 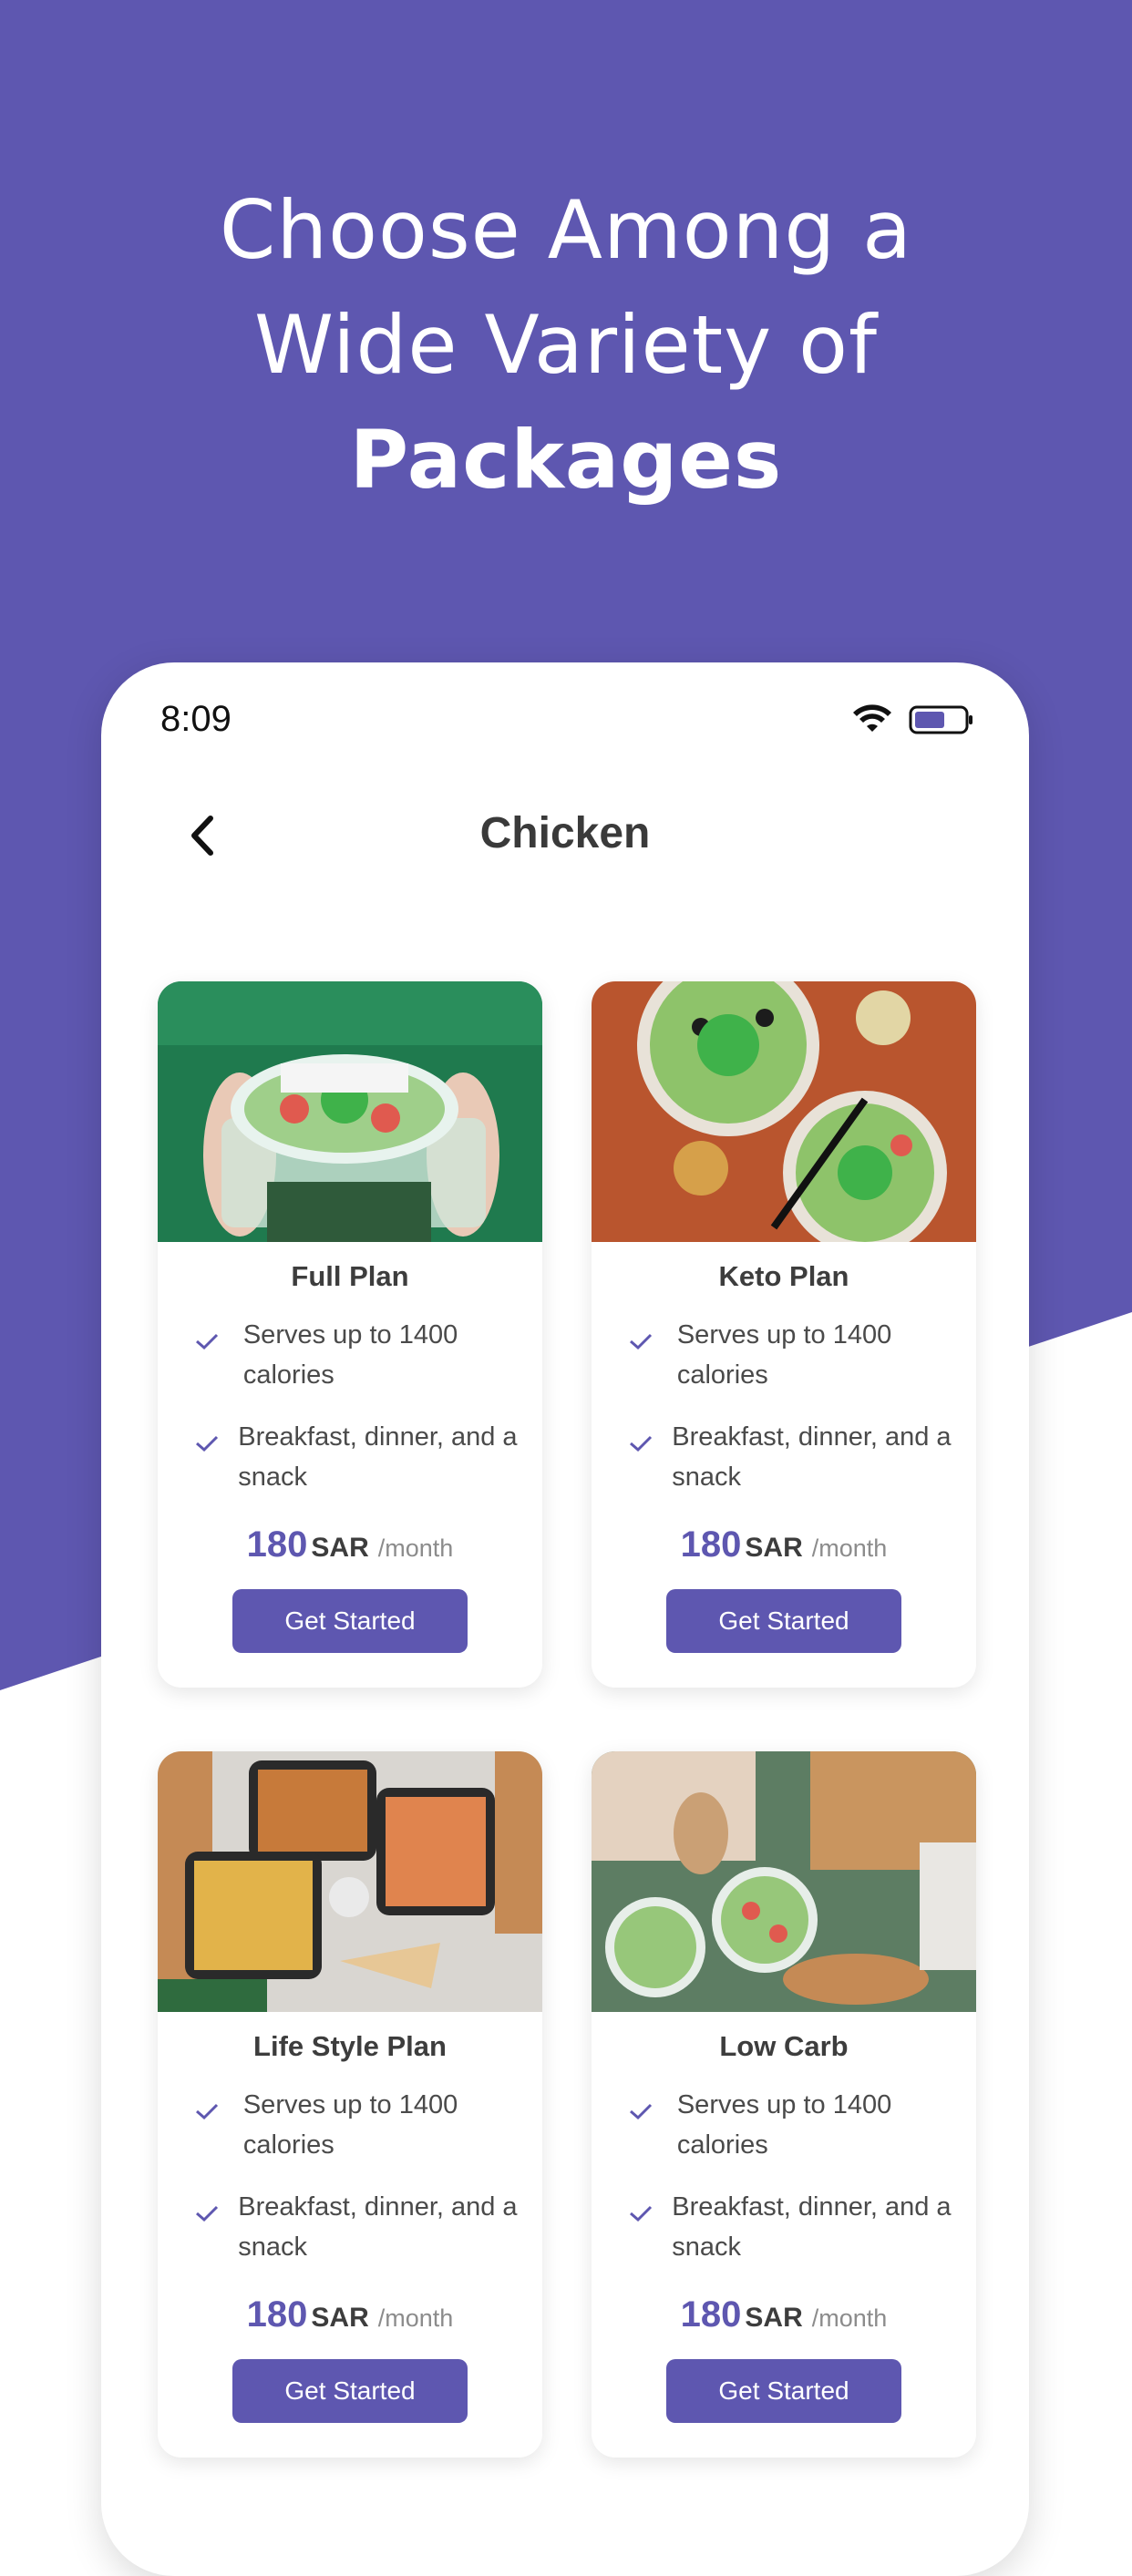 What do you see at coordinates (941, 720) in the screenshot?
I see `battery-icon` at bounding box center [941, 720].